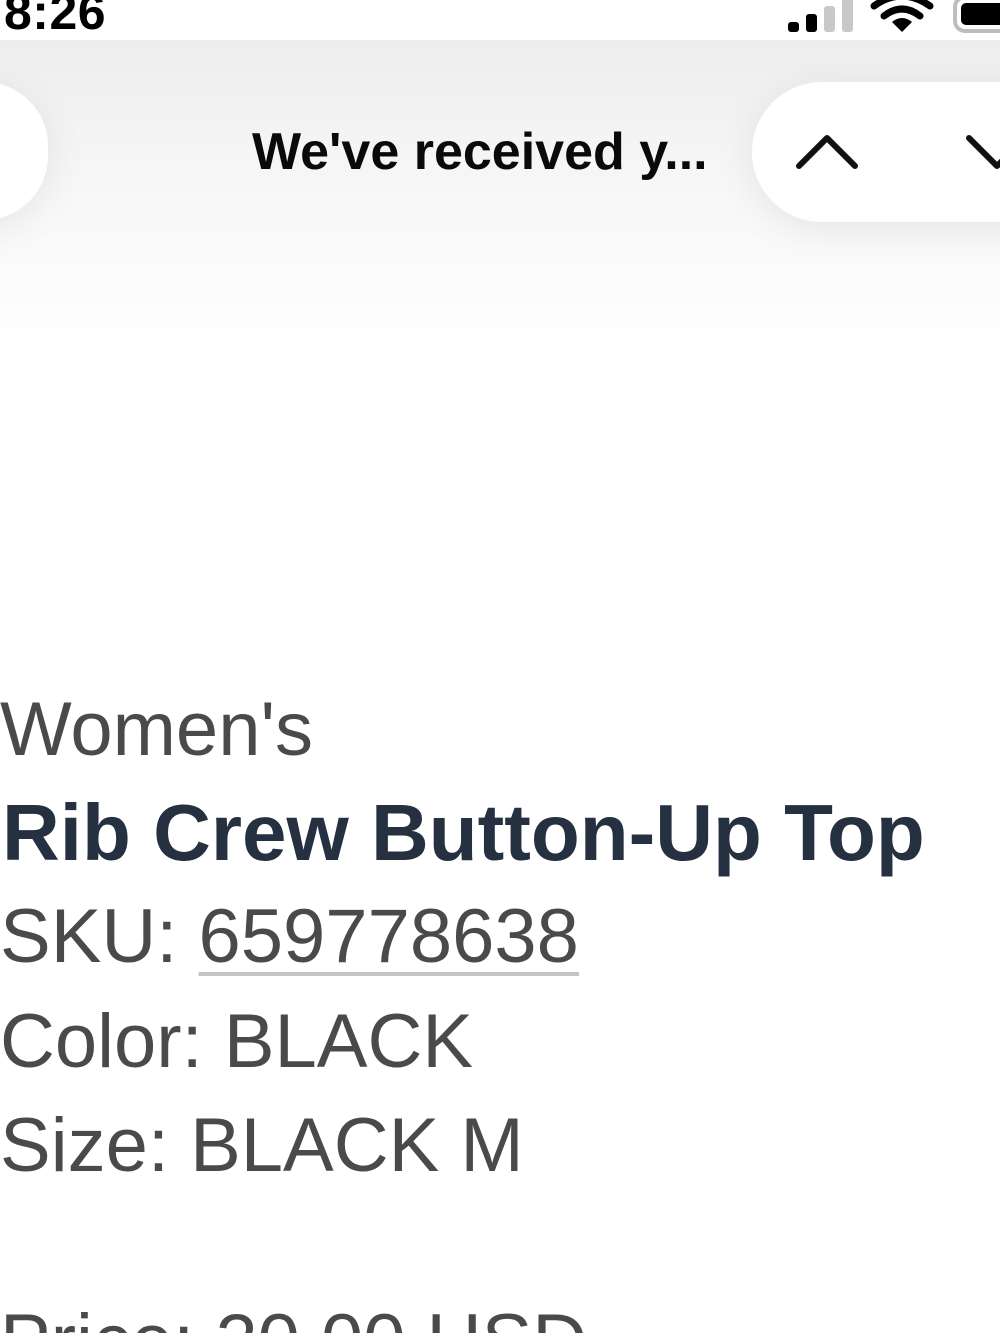  What do you see at coordinates (401, 1316) in the screenshot?
I see `price-value: 20.00 USD` at bounding box center [401, 1316].